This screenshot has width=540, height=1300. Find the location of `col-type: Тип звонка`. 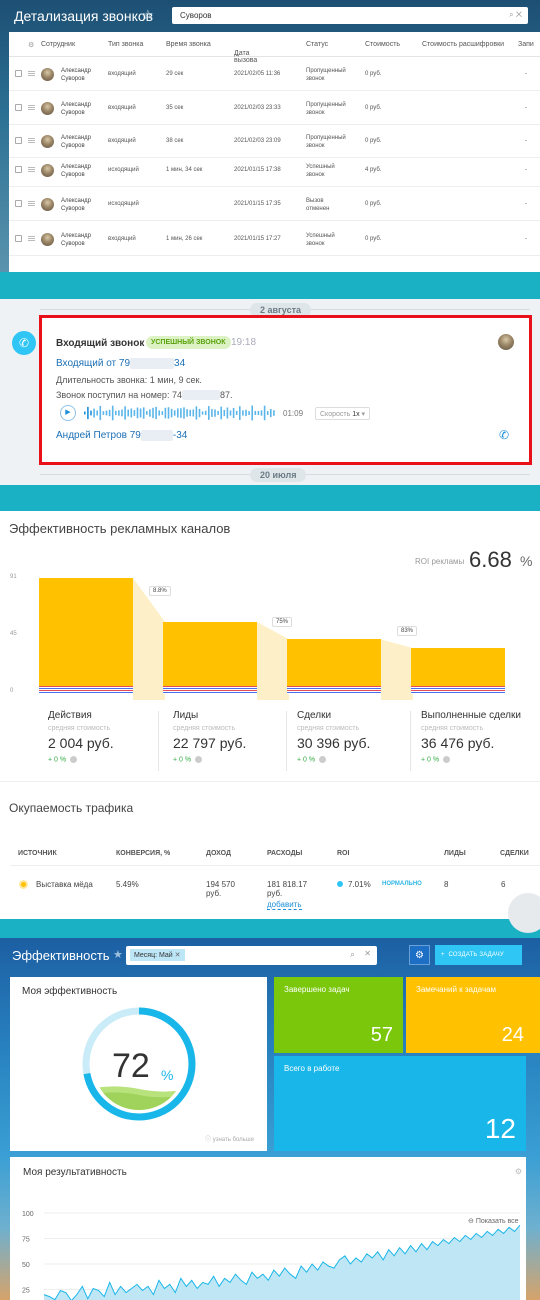

col-type: Тип звонка is located at coordinates (125, 44).